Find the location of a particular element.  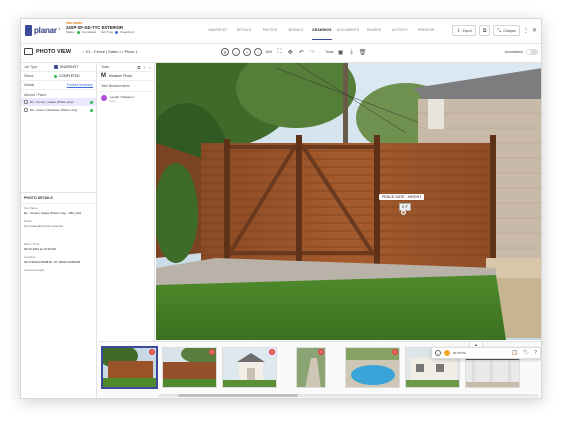

nav-preview: PREVIEW is located at coordinates (426, 34).